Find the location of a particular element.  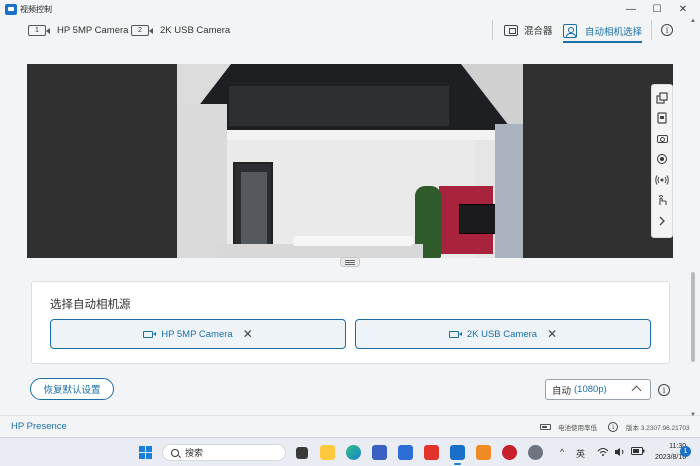

settings-gear-icon is located at coordinates (535, 452).